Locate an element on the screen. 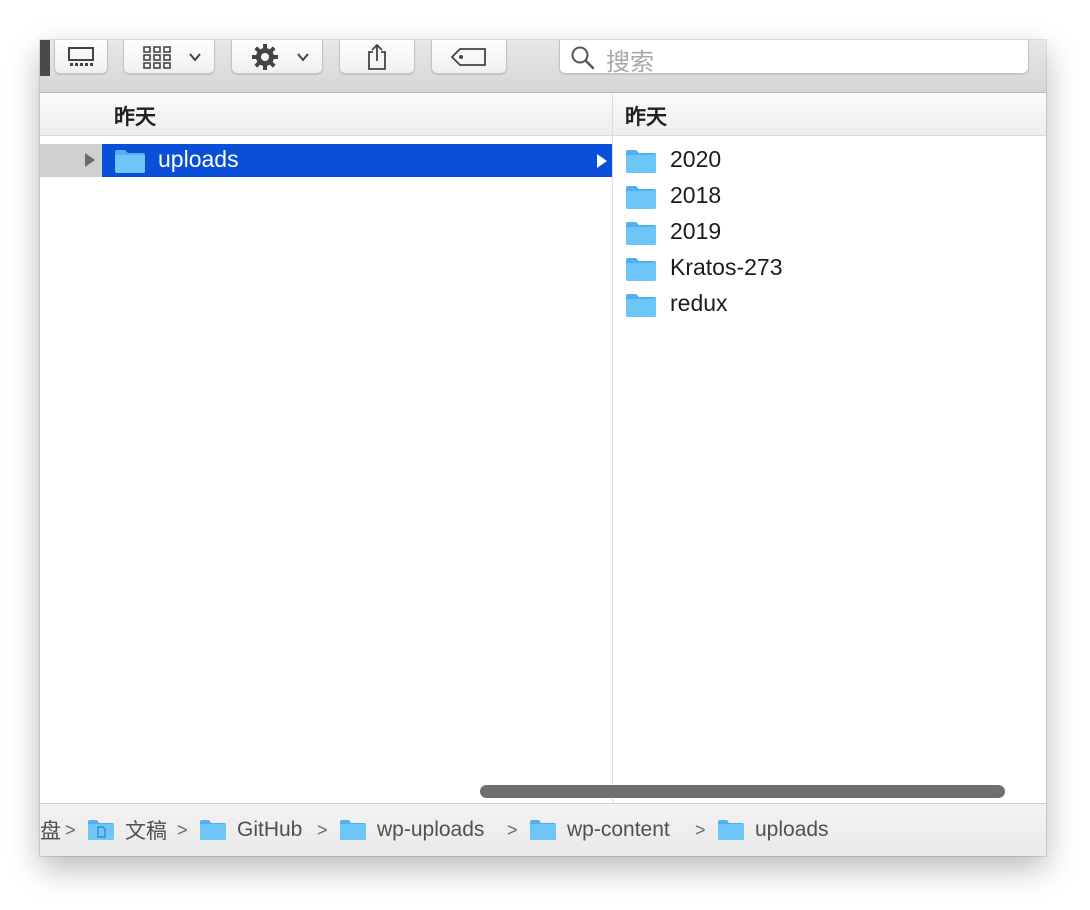  path-crumb-label: wp-content is located at coordinates (618, 829).